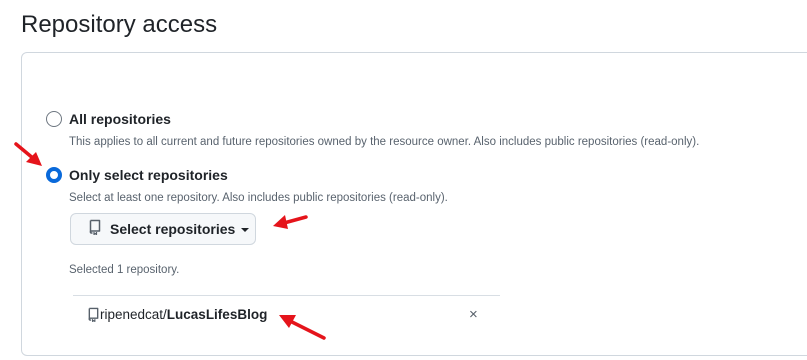 The height and width of the screenshot is (360, 807). What do you see at coordinates (28, 154) in the screenshot?
I see `annotation-arrow-radio` at bounding box center [28, 154].